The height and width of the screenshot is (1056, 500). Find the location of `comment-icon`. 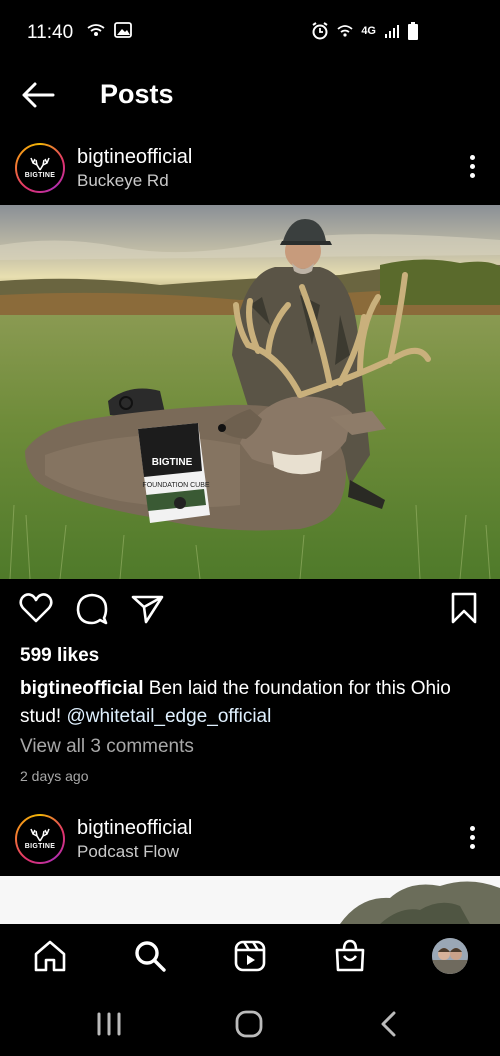

comment-icon is located at coordinates (92, 609).